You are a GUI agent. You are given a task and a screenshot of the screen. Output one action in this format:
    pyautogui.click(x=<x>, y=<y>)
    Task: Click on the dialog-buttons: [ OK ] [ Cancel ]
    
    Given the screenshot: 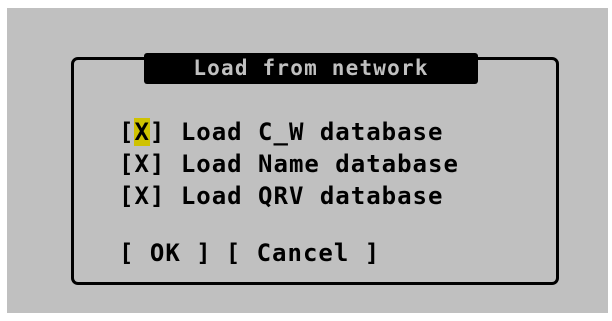 What is the action you would take?
    pyautogui.click(x=249, y=253)
    